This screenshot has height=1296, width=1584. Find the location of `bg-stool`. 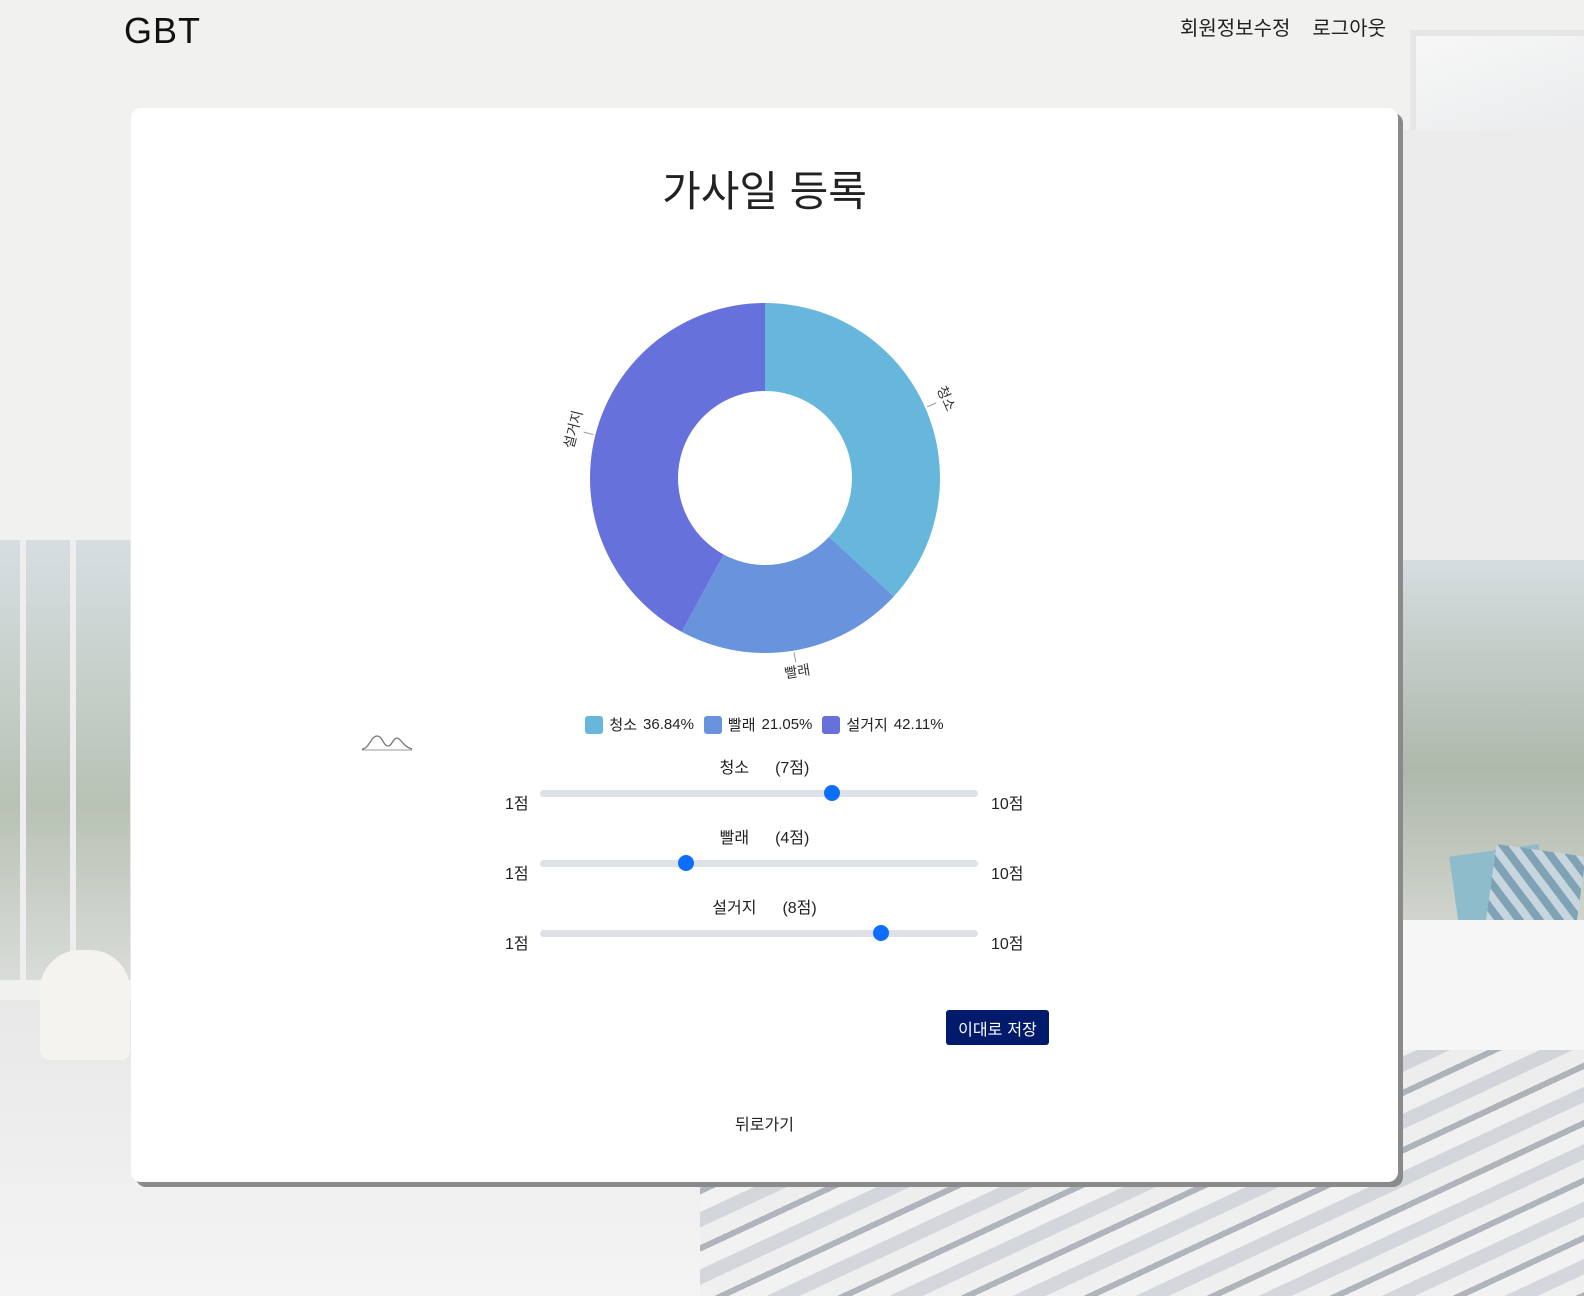

bg-stool is located at coordinates (85, 1005).